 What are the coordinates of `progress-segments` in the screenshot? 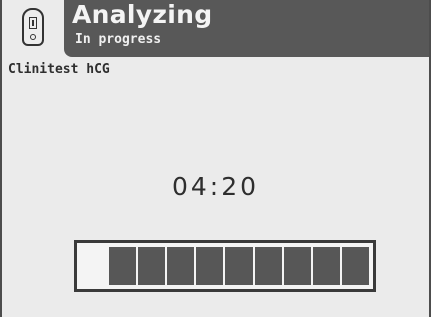 It's located at (239, 266).